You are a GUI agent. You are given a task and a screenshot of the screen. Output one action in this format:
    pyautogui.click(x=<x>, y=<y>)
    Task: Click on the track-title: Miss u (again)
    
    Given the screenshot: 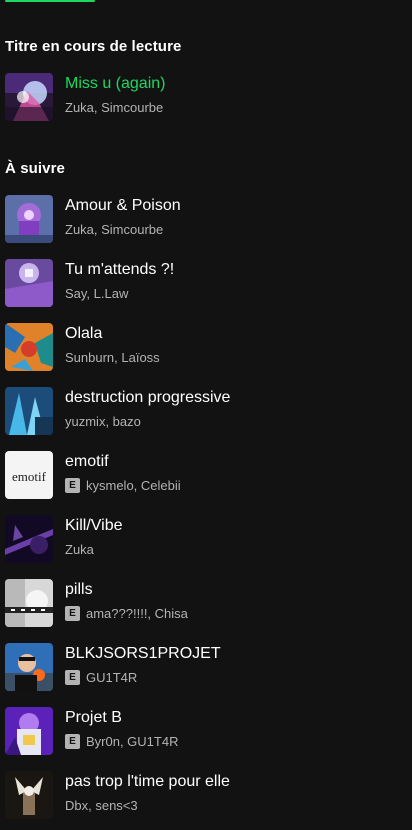 What is the action you would take?
    pyautogui.click(x=115, y=83)
    